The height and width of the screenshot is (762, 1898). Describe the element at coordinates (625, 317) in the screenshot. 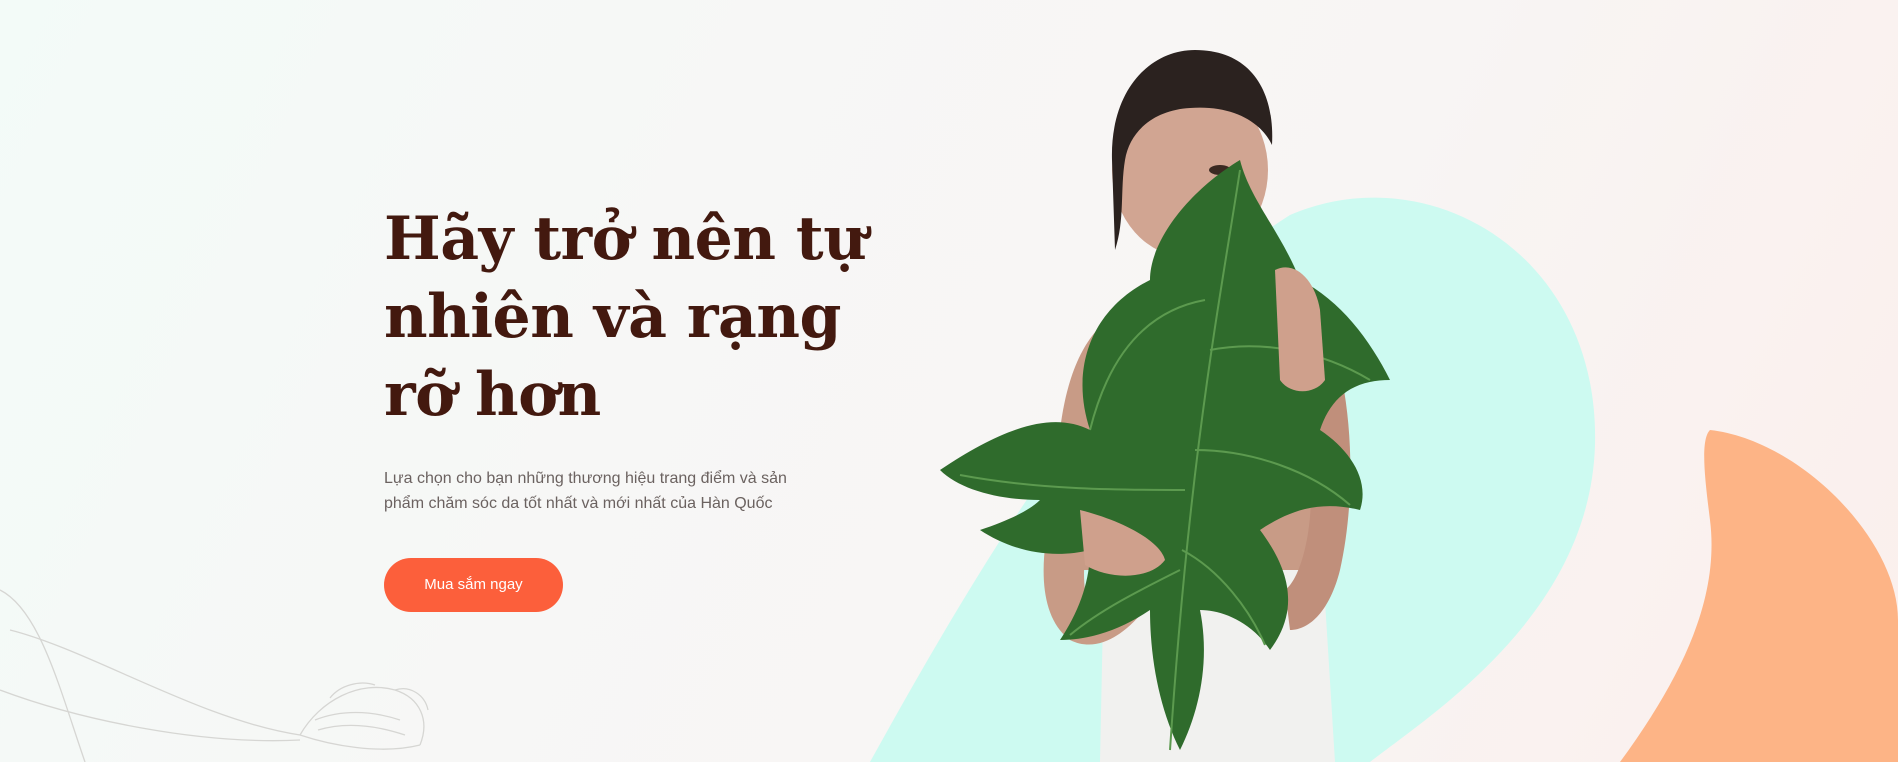

I see `hero-title: Hãy trở nên tự nhiên và rạng rỡ hơn` at that location.